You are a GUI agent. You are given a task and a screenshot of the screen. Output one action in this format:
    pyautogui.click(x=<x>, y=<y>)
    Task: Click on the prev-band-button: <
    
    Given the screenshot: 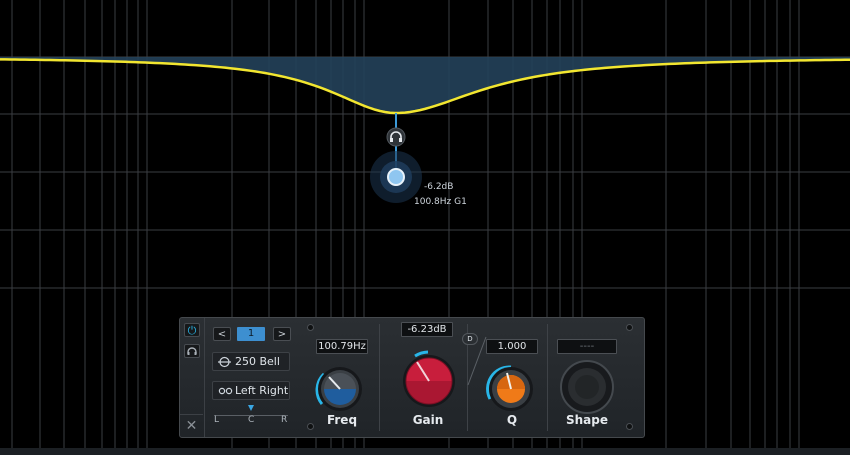 What is the action you would take?
    pyautogui.click(x=222, y=334)
    